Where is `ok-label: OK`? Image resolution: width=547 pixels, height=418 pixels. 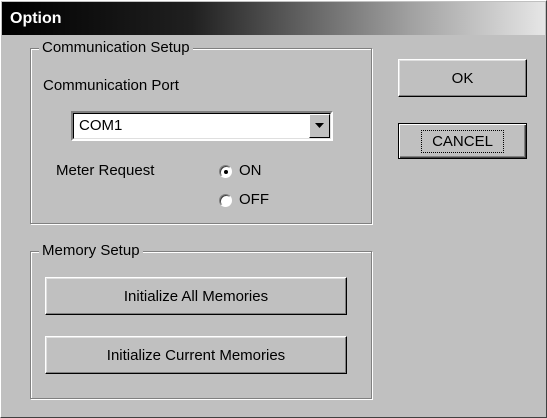 ok-label: OK is located at coordinates (462, 78).